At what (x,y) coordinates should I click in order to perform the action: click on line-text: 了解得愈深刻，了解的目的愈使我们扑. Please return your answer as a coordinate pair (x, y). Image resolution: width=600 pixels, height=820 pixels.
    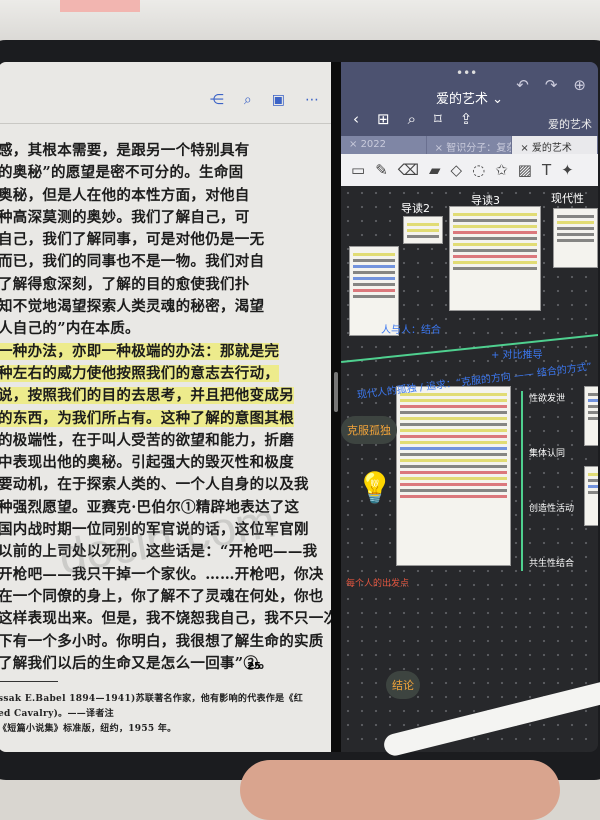
    Looking at the image, I should click on (125, 284).